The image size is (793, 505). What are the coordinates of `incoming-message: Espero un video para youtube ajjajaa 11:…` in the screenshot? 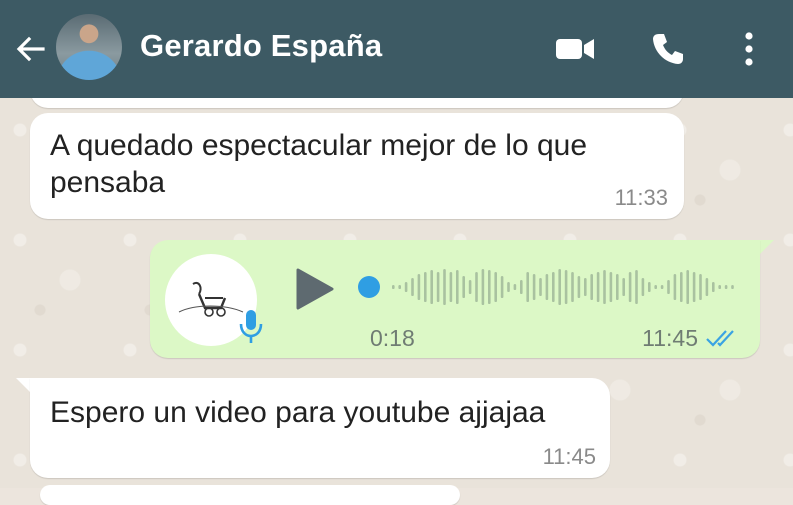 It's located at (320, 428).